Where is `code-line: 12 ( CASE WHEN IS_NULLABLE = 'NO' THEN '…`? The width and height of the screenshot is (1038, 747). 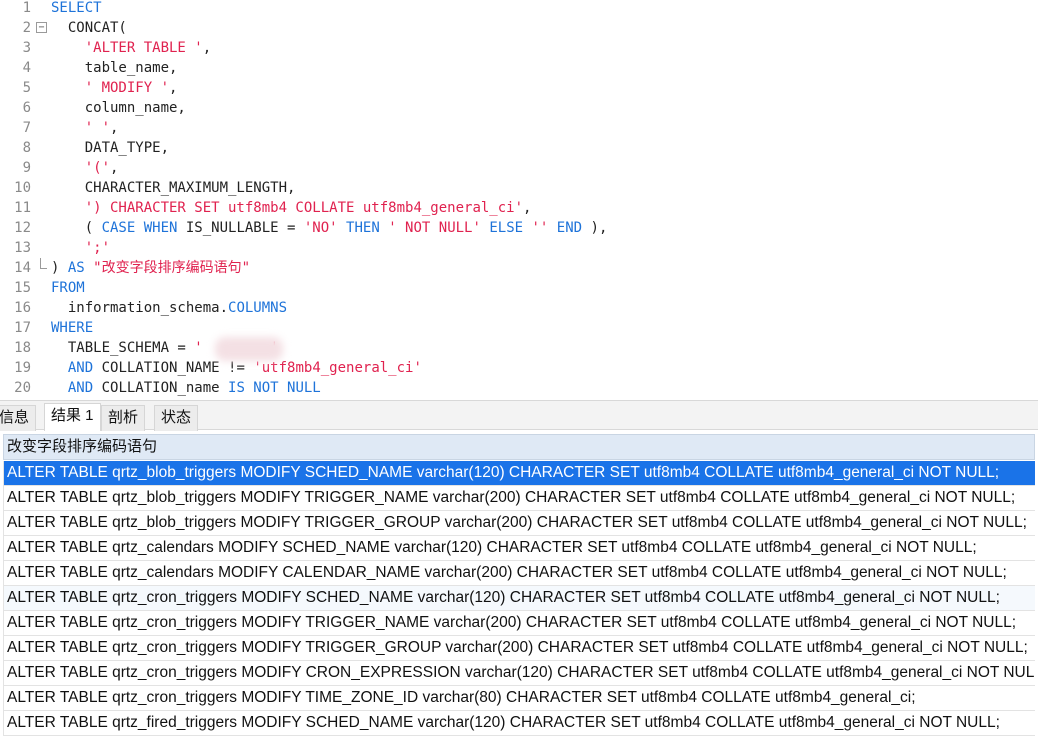
code-line: 12 ( CASE WHEN IS_NULLABLE = 'NO' THEN '… is located at coordinates (519, 228).